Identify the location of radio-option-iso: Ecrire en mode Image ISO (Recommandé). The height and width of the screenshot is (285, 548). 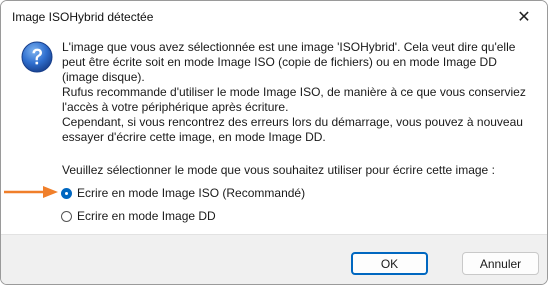
(183, 193).